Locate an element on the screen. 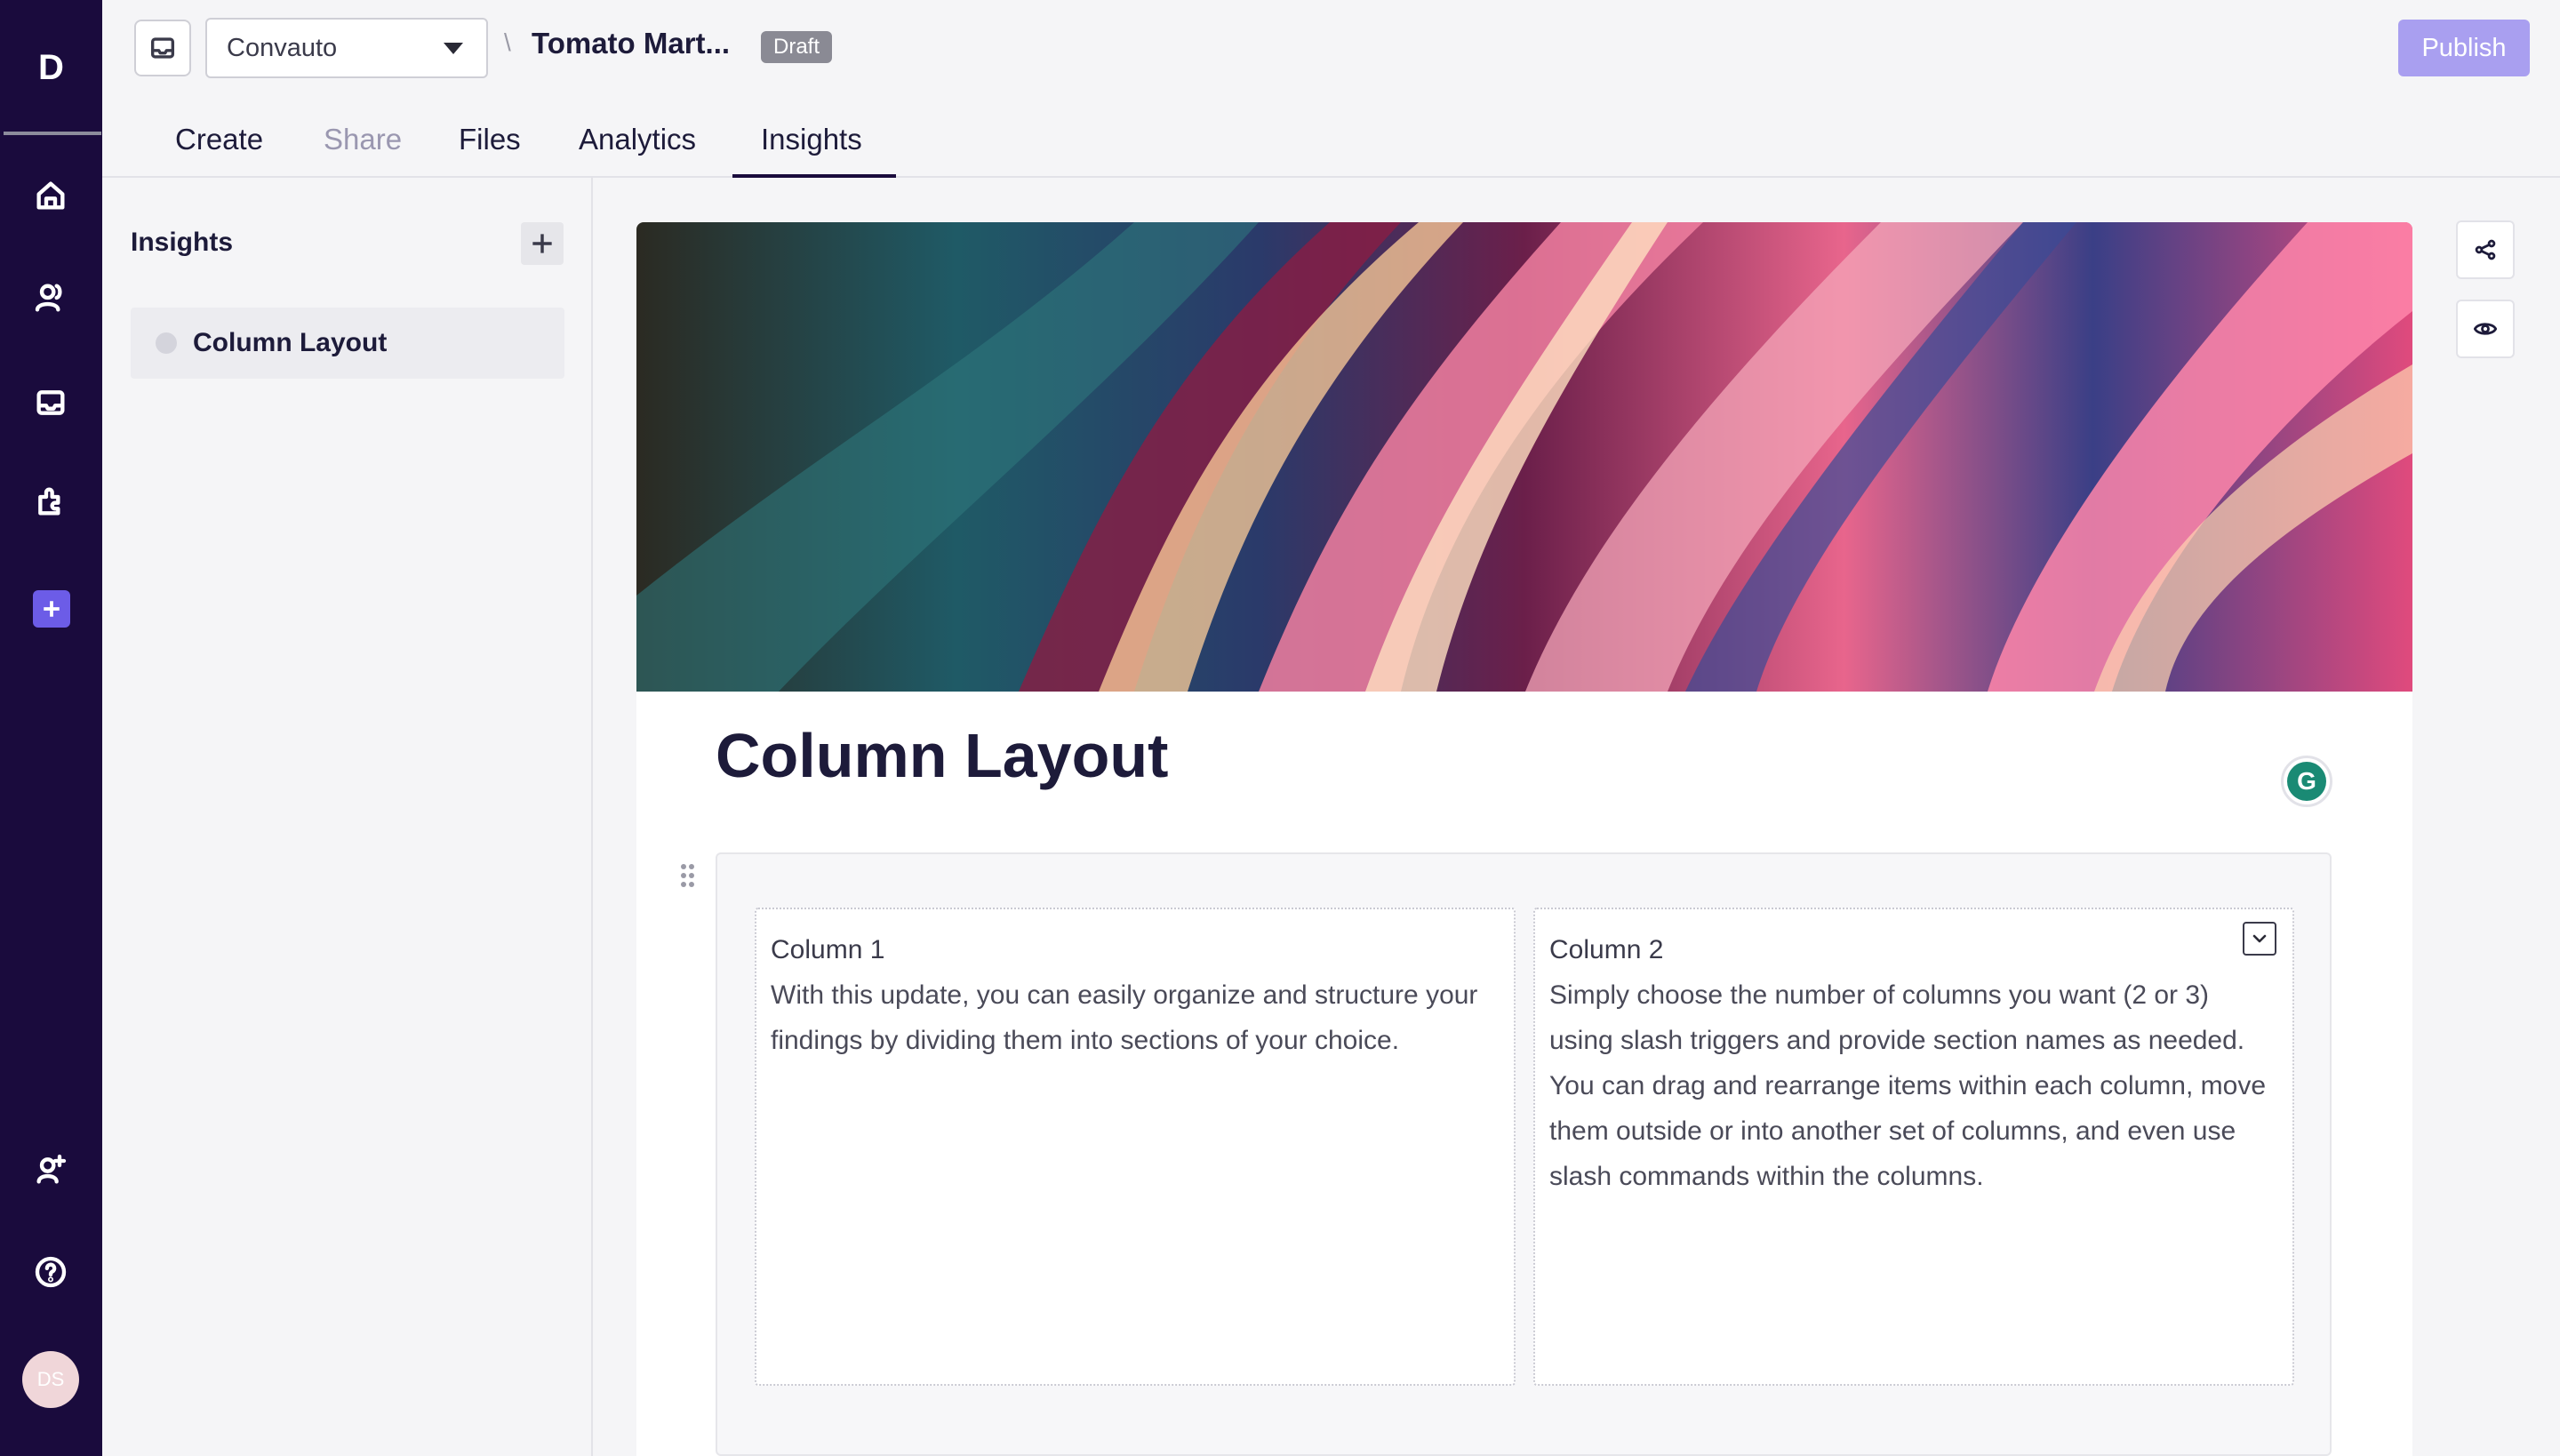  preview-button is located at coordinates (2485, 329).